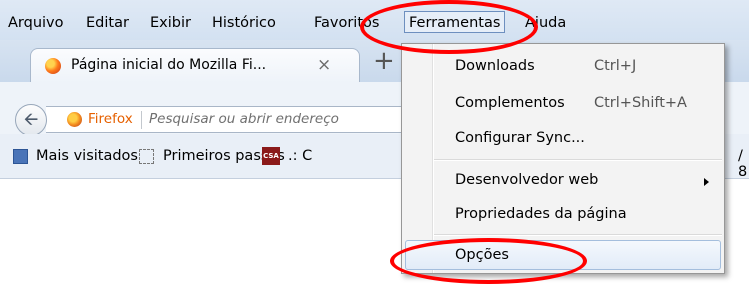 The image size is (749, 284). What do you see at coordinates (300, 156) in the screenshot?
I see `bookmark-partial: .: C` at bounding box center [300, 156].